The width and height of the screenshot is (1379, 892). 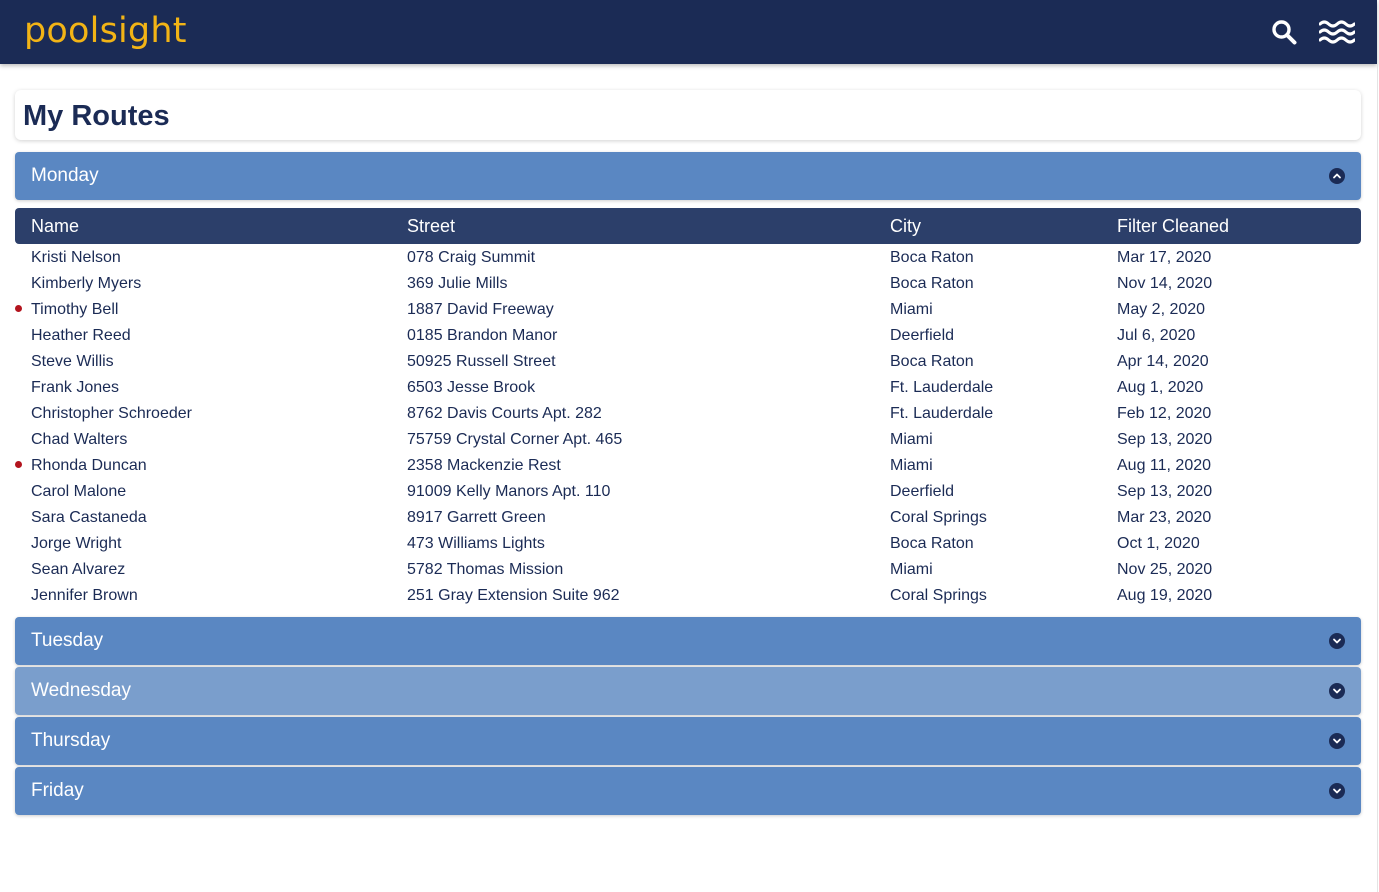 I want to click on street-address: 473 Williams Lights, so click(x=476, y=543).